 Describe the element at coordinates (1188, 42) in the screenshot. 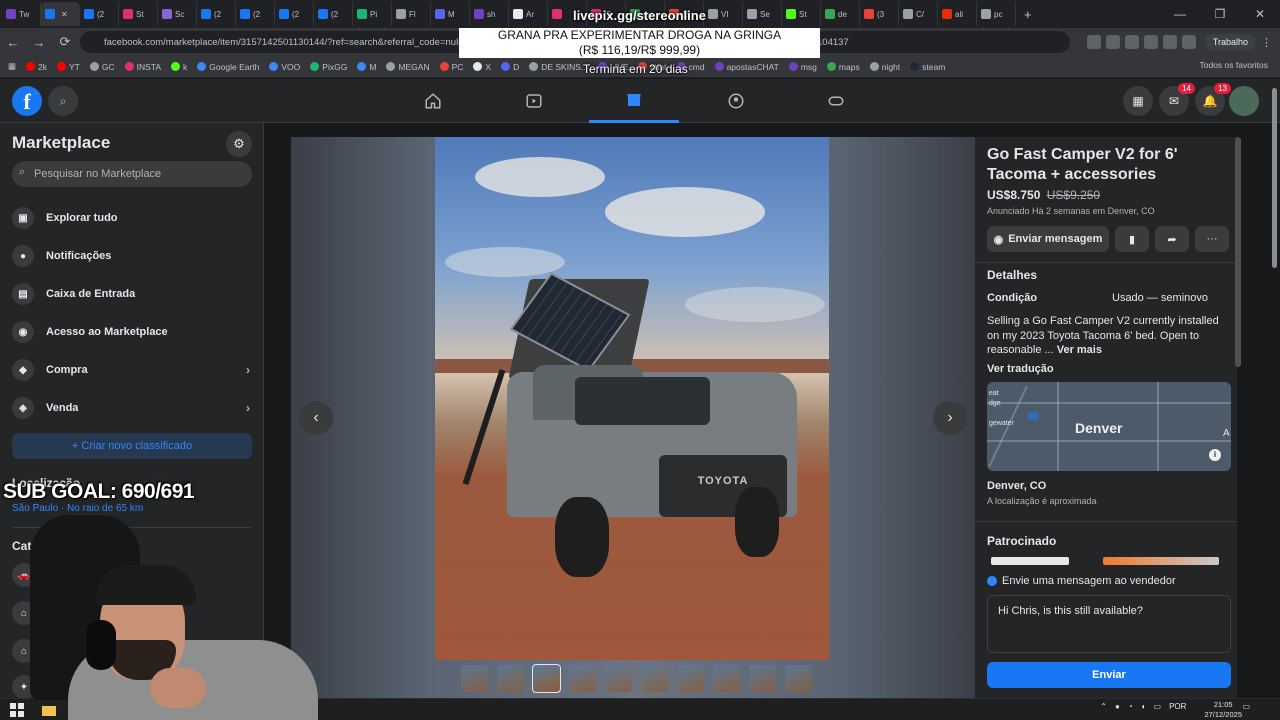

I see `download-icon` at that location.